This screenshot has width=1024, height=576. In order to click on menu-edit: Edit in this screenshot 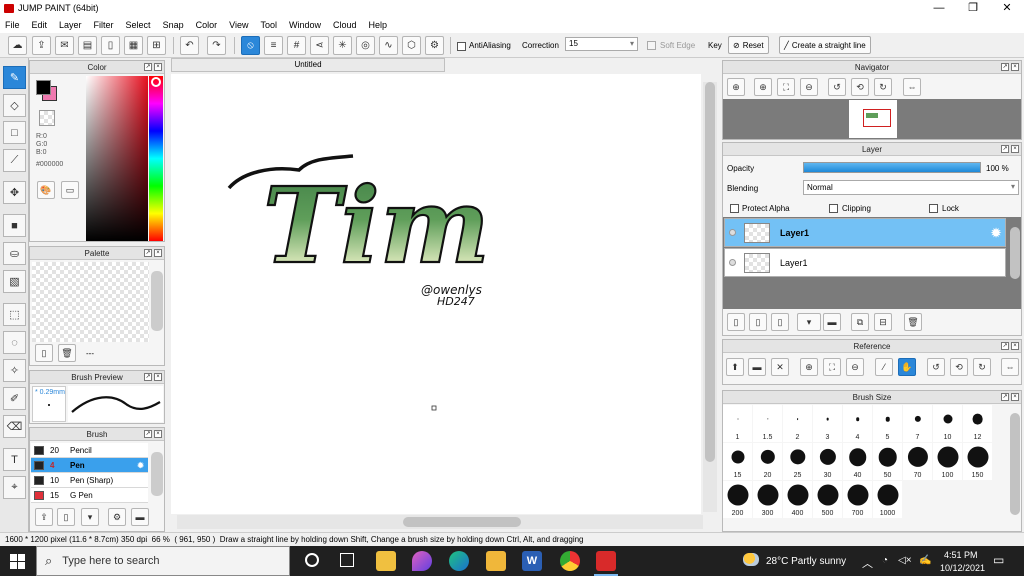, I will do `click(40, 25)`.